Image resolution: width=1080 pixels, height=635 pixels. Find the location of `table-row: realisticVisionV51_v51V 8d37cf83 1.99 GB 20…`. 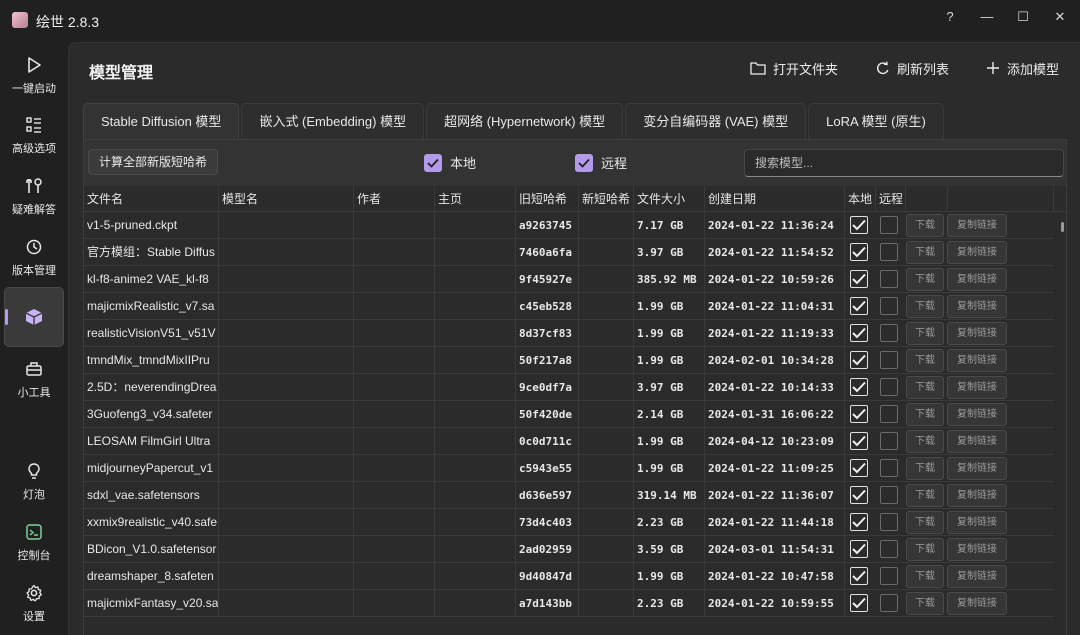

table-row: realisticVisionV51_v51V 8d37cf83 1.99 GB 20… is located at coordinates (569, 333).